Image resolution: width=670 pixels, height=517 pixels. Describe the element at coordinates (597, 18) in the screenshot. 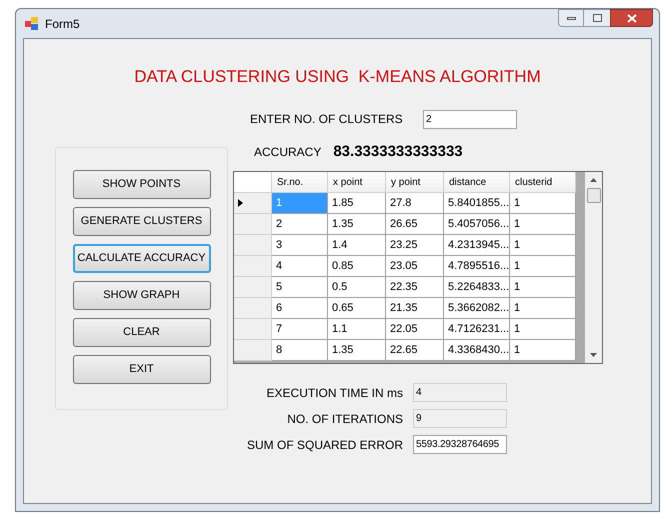

I see `maximize-button` at that location.